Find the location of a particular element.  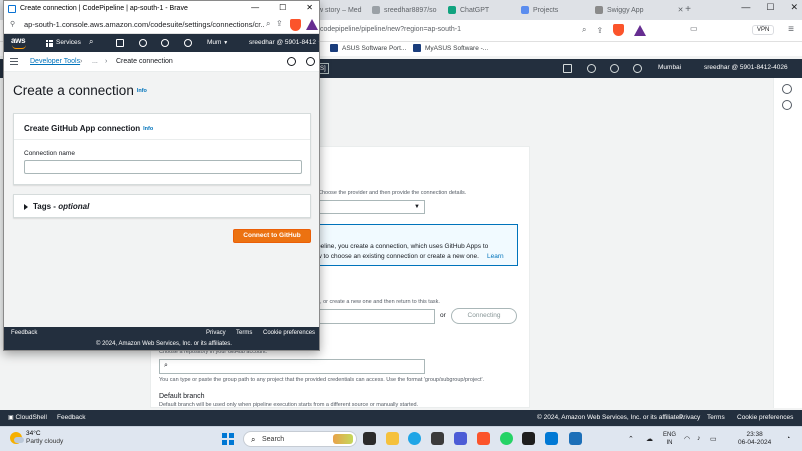

connecting-button: Connecting is located at coordinates (484, 316).